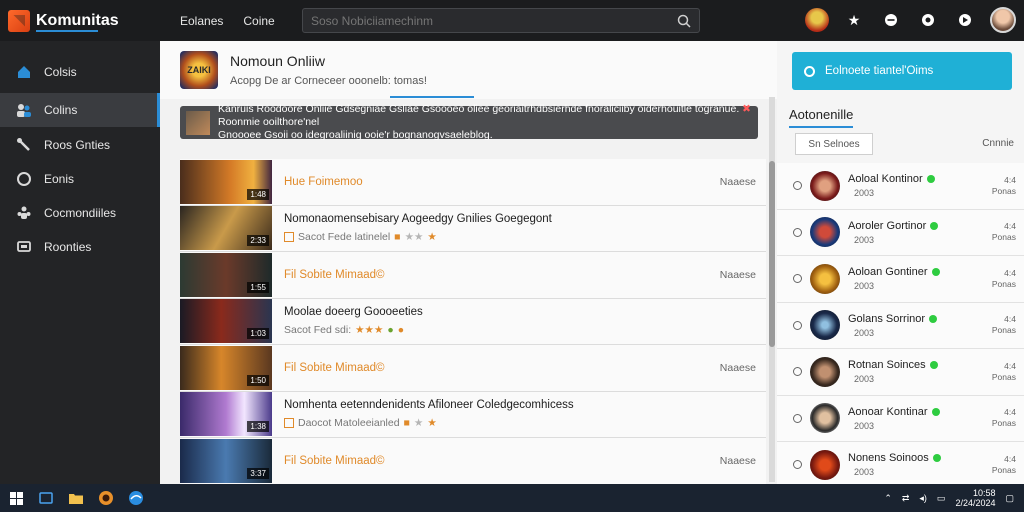  What do you see at coordinates (61, 110) in the screenshot?
I see `sidebar-item-label: Colins` at bounding box center [61, 110].